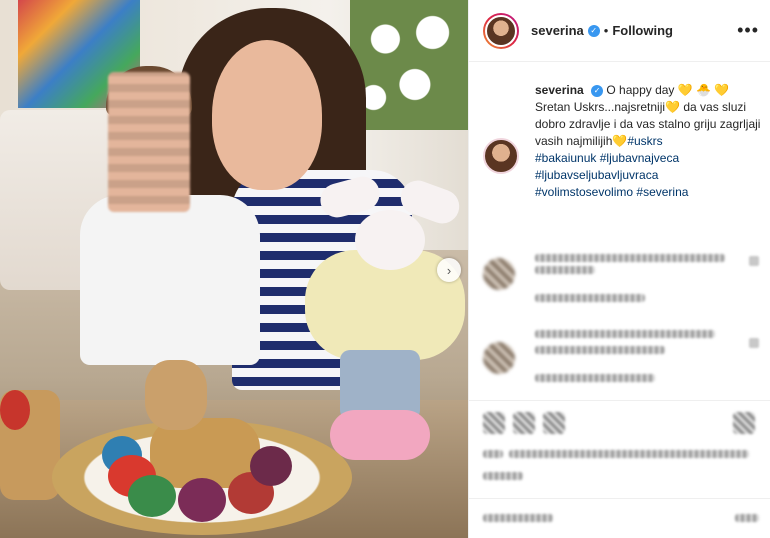 The width and height of the screenshot is (770, 538). Describe the element at coordinates (748, 30) in the screenshot. I see `more-icon: •••` at that location.